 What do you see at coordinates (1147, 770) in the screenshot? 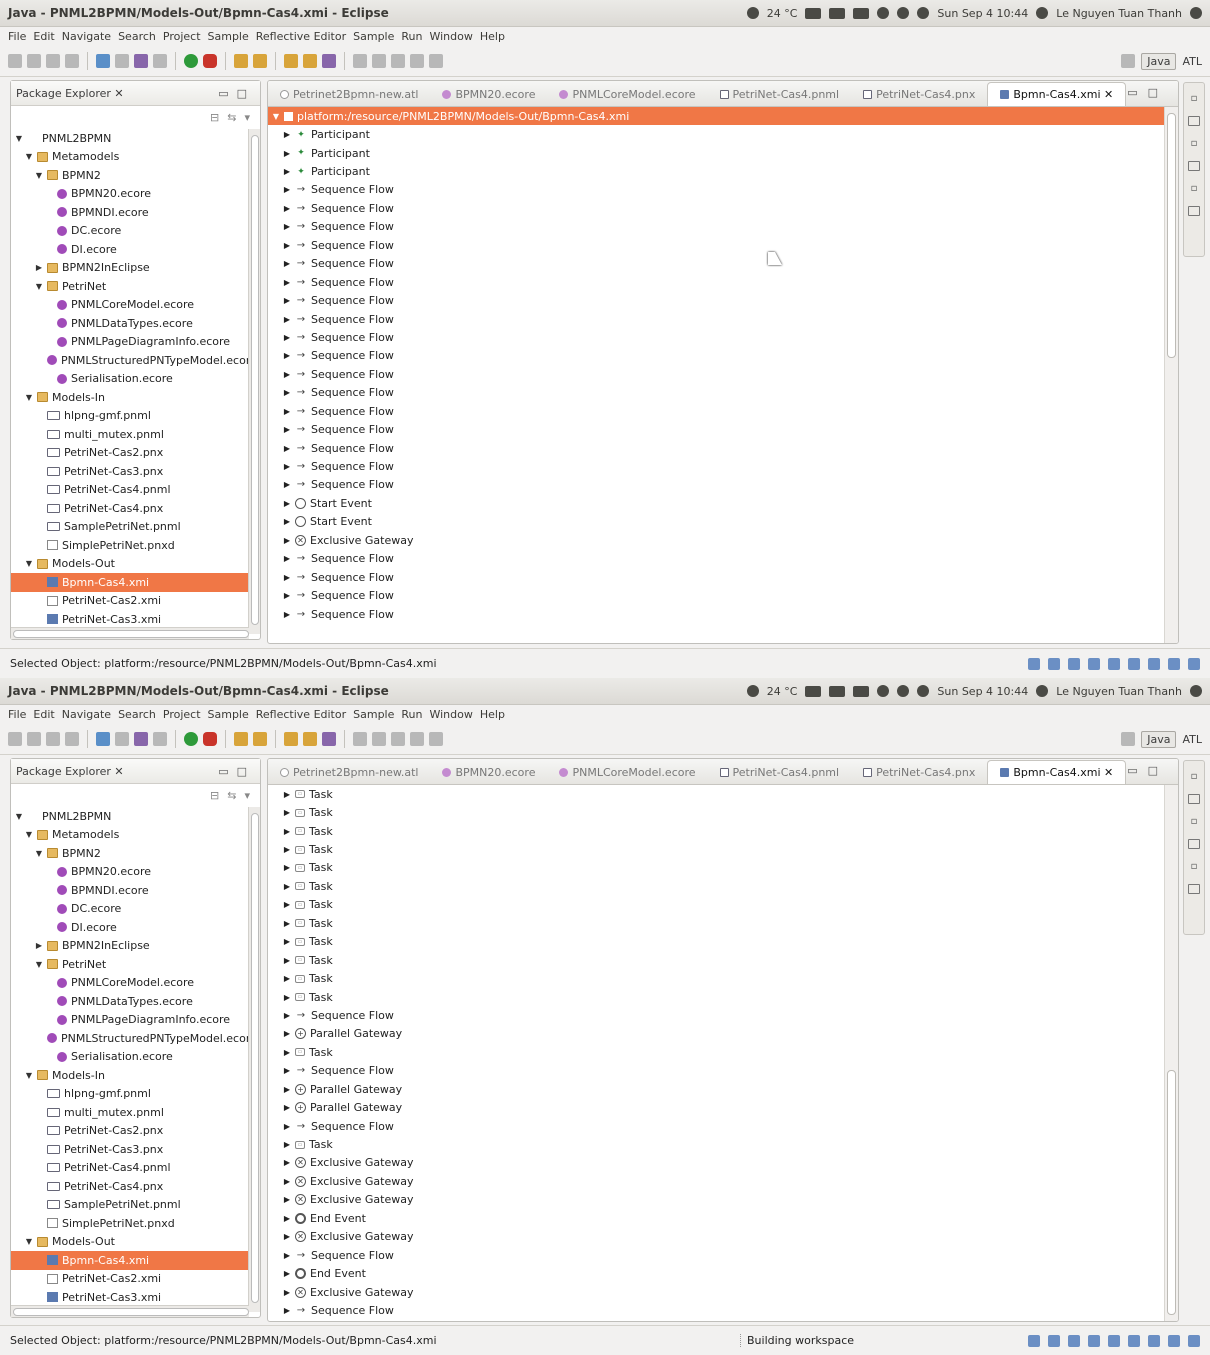
I see `editor-minimize-maximize-icon: ▭□` at bounding box center [1147, 770].